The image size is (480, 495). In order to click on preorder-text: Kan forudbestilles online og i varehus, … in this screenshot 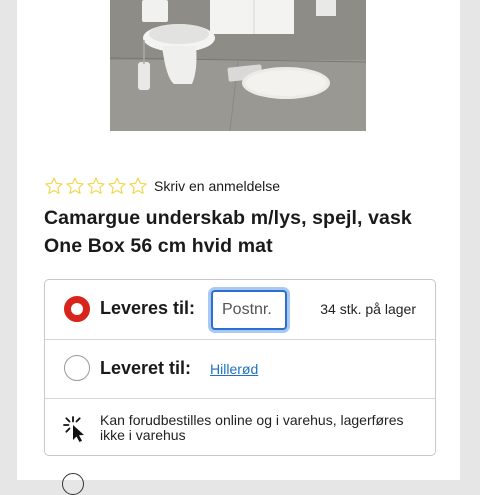, I will do `click(252, 427)`.